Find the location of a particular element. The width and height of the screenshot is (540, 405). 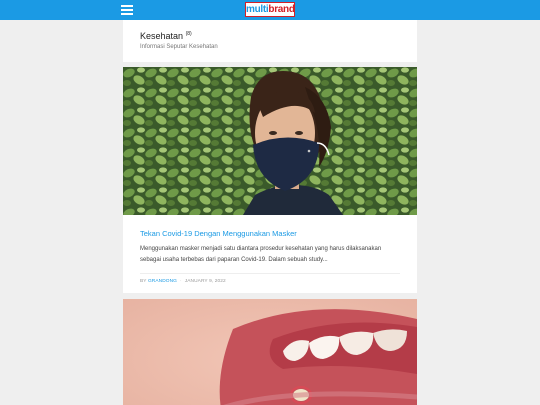

post-card is located at coordinates (270, 352).